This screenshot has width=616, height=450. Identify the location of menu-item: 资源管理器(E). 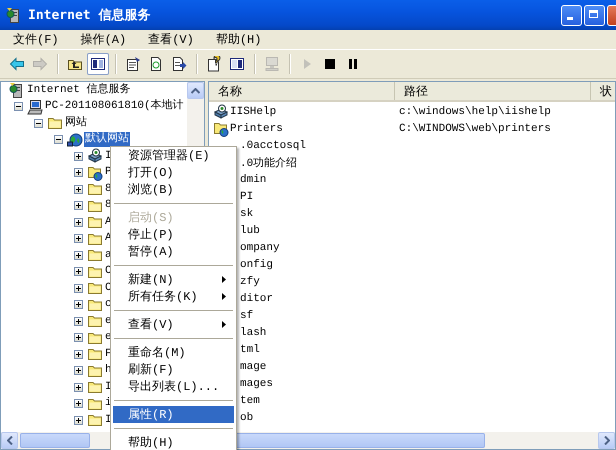
(173, 155).